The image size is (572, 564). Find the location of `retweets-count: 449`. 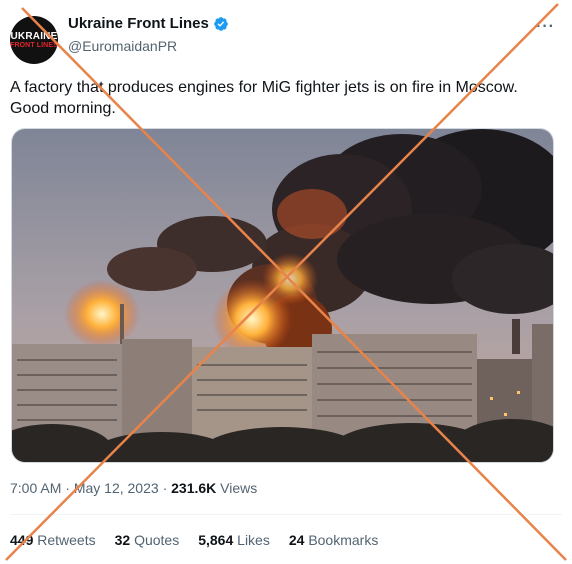

retweets-count: 449 is located at coordinates (22, 540).